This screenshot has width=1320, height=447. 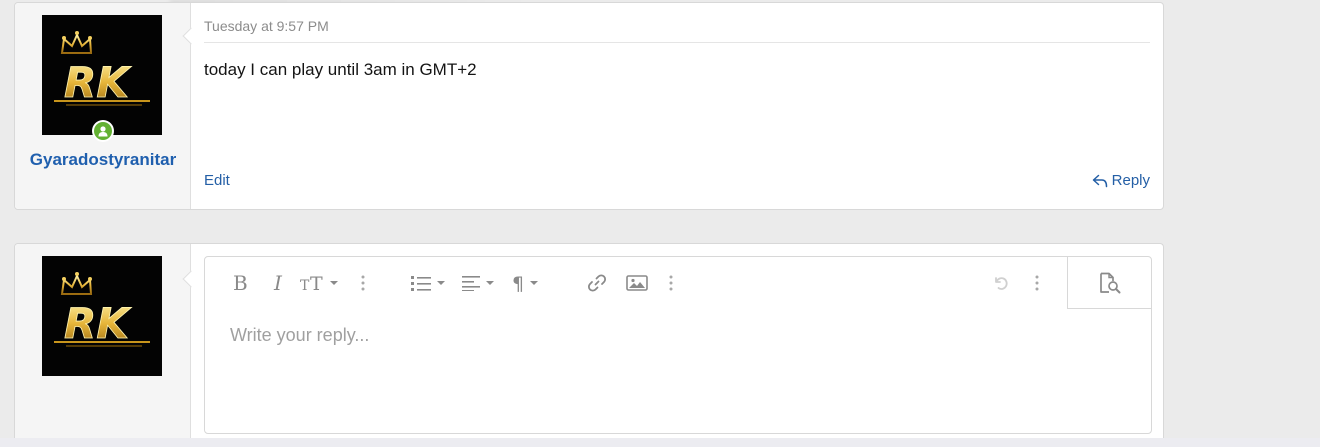 I want to click on post-user-panel: RK Gyaradostyranitar, so click(x=103, y=106).